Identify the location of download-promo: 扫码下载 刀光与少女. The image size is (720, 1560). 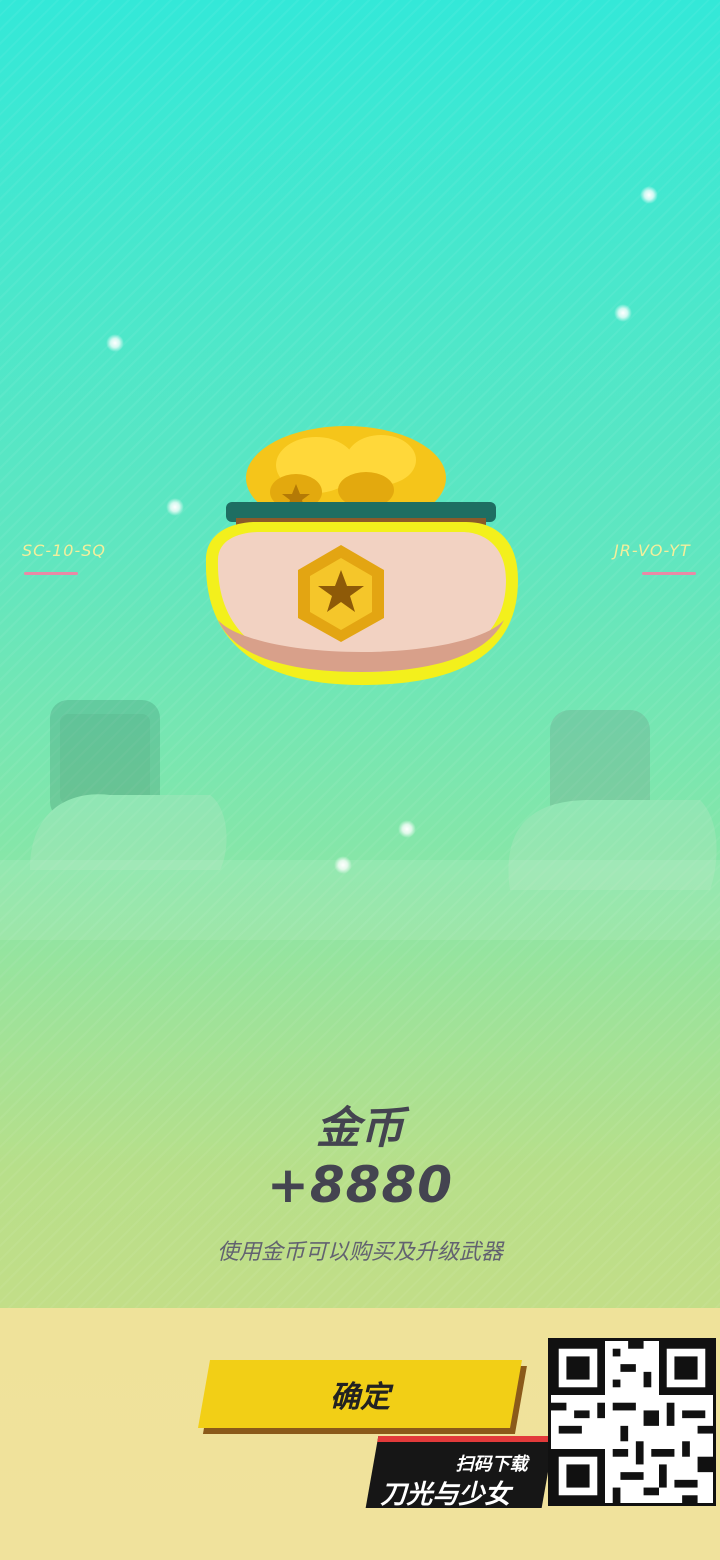
(460, 1473).